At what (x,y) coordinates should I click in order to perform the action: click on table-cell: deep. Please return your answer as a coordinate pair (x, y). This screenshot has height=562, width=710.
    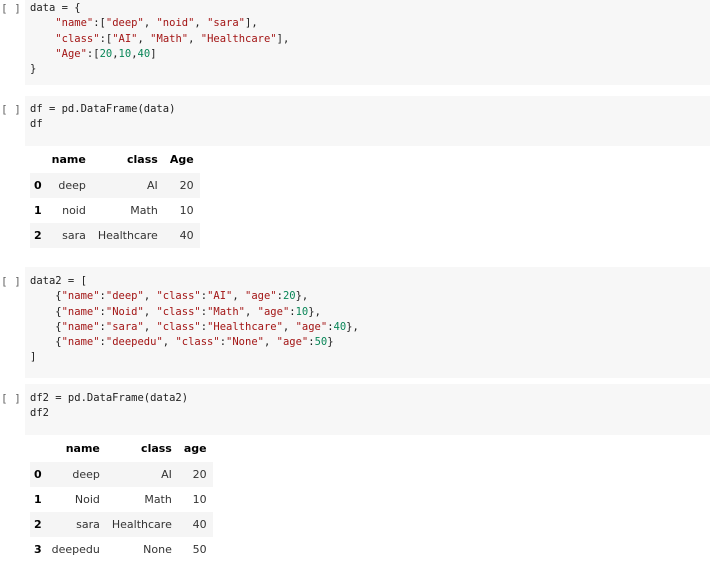
    Looking at the image, I should click on (68, 185).